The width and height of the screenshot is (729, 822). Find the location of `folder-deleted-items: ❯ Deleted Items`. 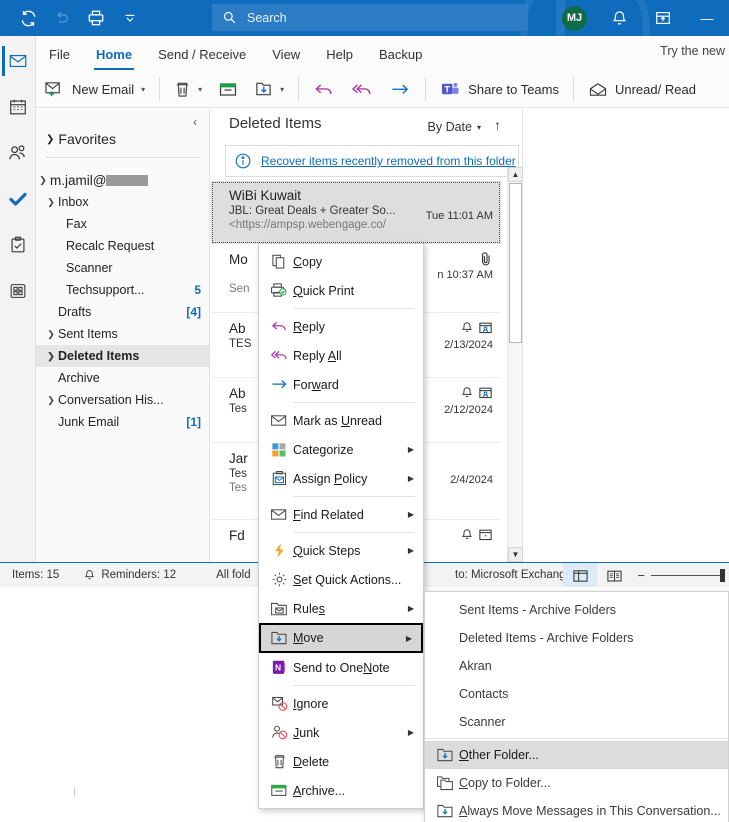

folder-deleted-items: ❯ Deleted Items is located at coordinates (122, 356).